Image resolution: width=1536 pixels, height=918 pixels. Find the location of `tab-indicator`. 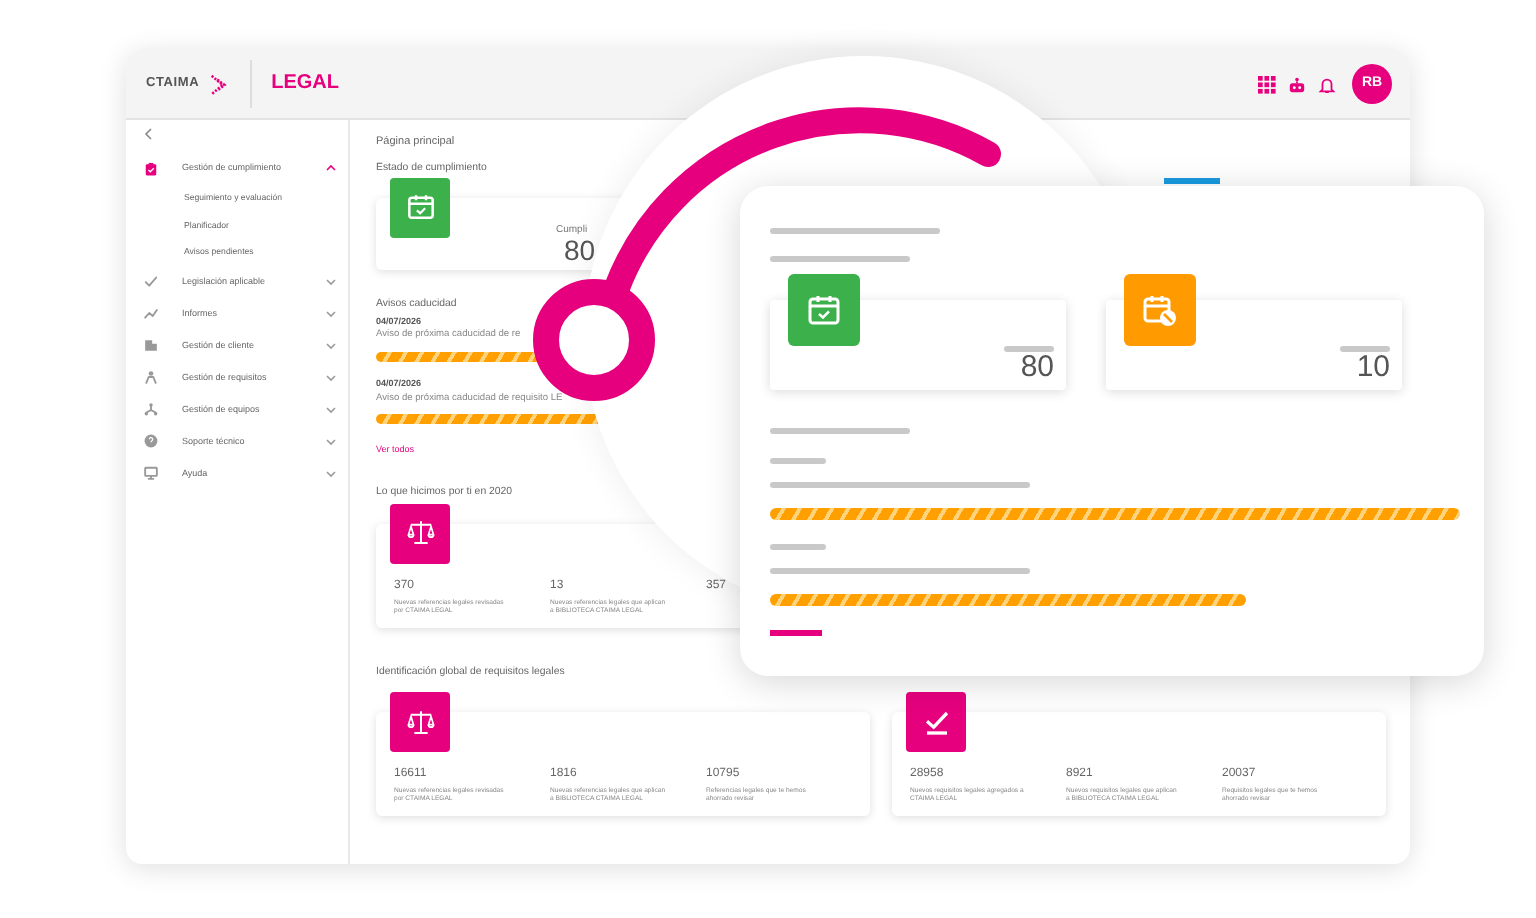

tab-indicator is located at coordinates (1192, 181).